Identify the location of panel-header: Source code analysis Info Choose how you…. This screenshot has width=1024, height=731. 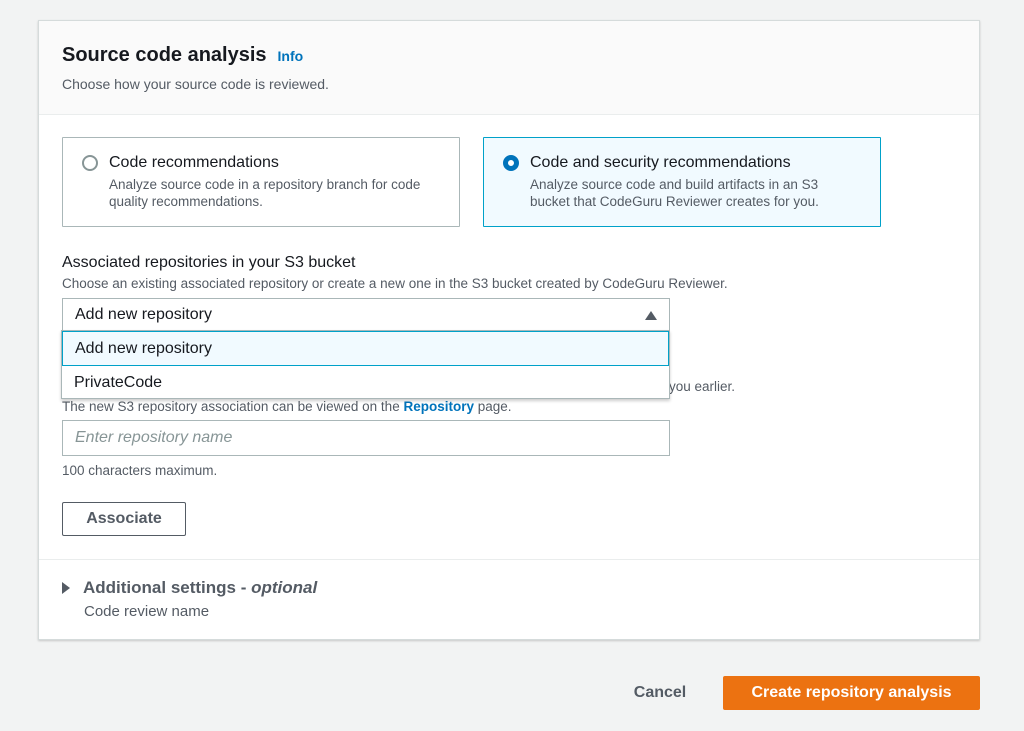
(509, 68).